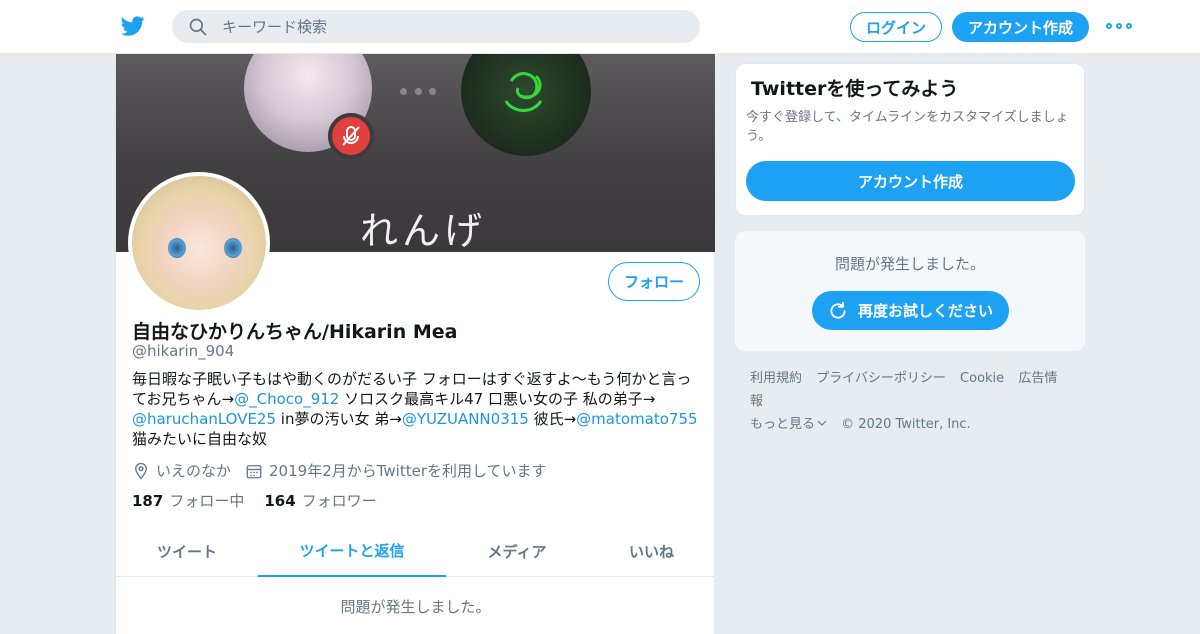  What do you see at coordinates (415, 607) in the screenshot?
I see `feed-error-message: 問題が発生しました。` at bounding box center [415, 607].